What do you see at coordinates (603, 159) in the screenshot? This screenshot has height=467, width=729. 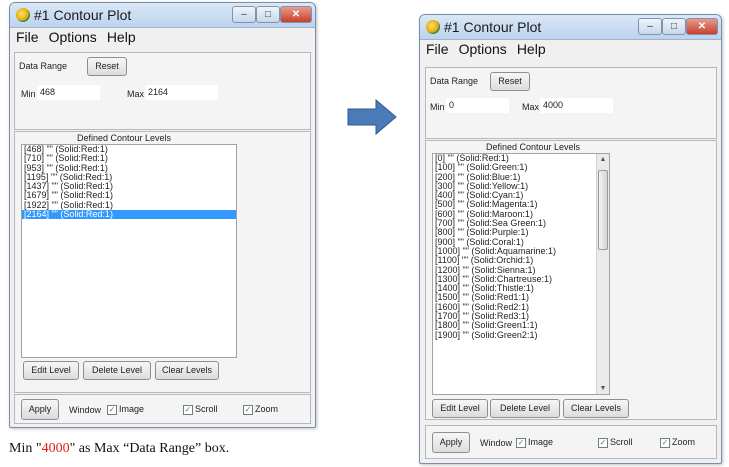 I see `scroll-up-icon: ▲` at bounding box center [603, 159].